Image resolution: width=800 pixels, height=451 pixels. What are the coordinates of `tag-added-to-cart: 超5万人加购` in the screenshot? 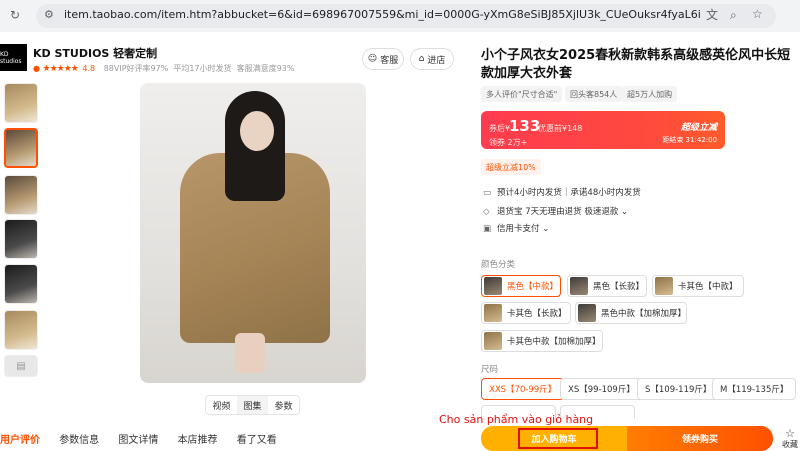 It's located at (650, 94).